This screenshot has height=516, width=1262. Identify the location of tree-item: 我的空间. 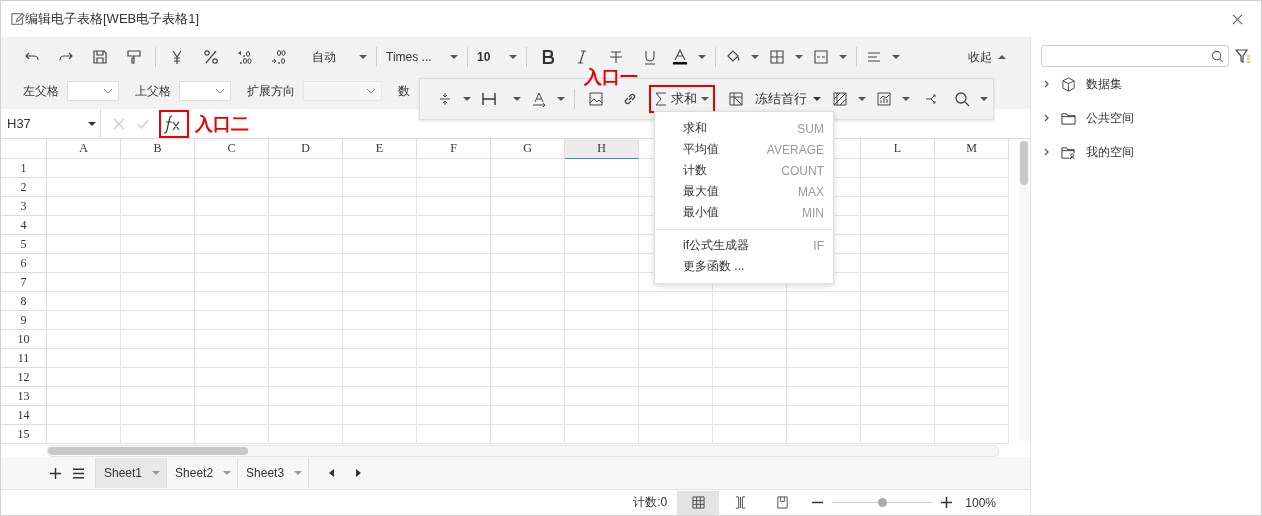
(1151, 152).